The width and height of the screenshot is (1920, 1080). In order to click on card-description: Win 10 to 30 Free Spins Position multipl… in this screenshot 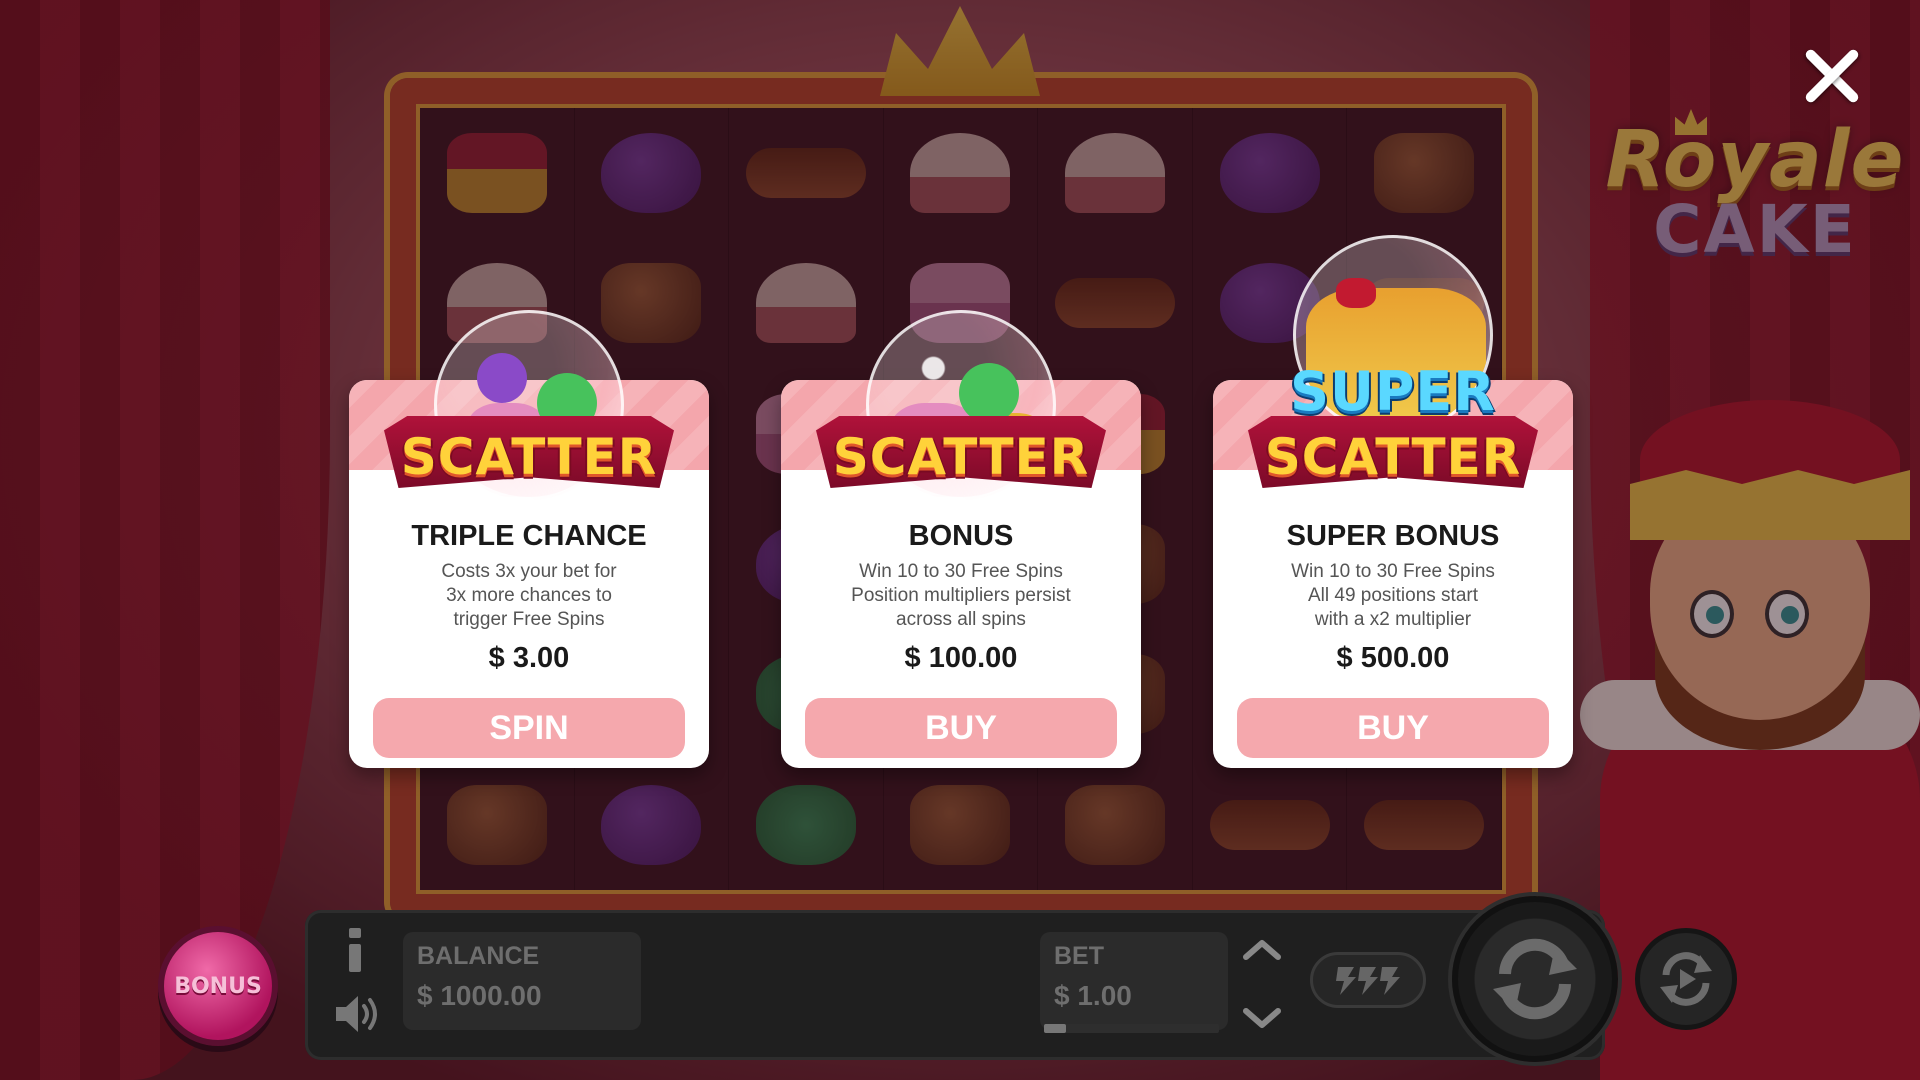, I will do `click(961, 596)`.